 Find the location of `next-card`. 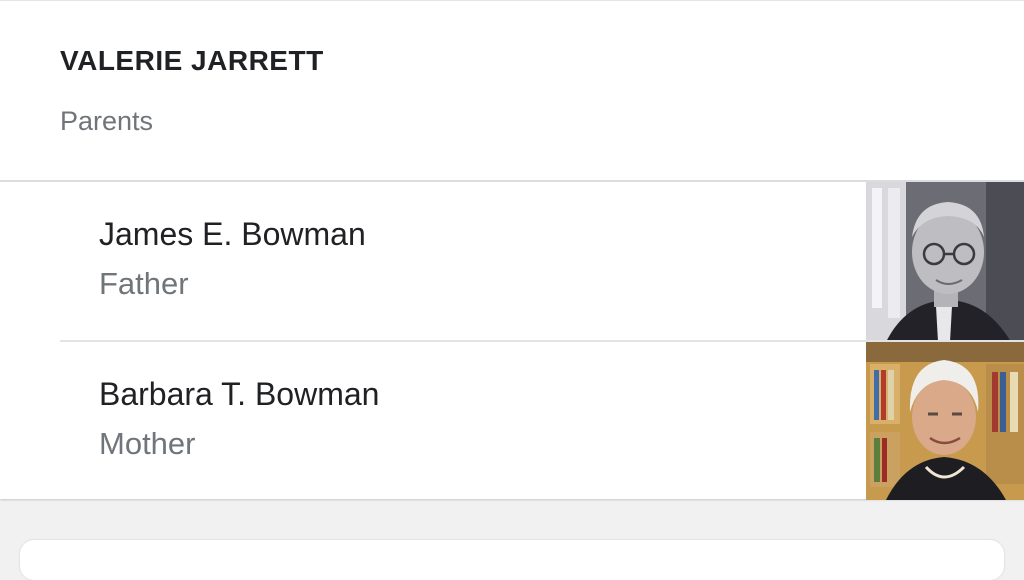

next-card is located at coordinates (512, 560).